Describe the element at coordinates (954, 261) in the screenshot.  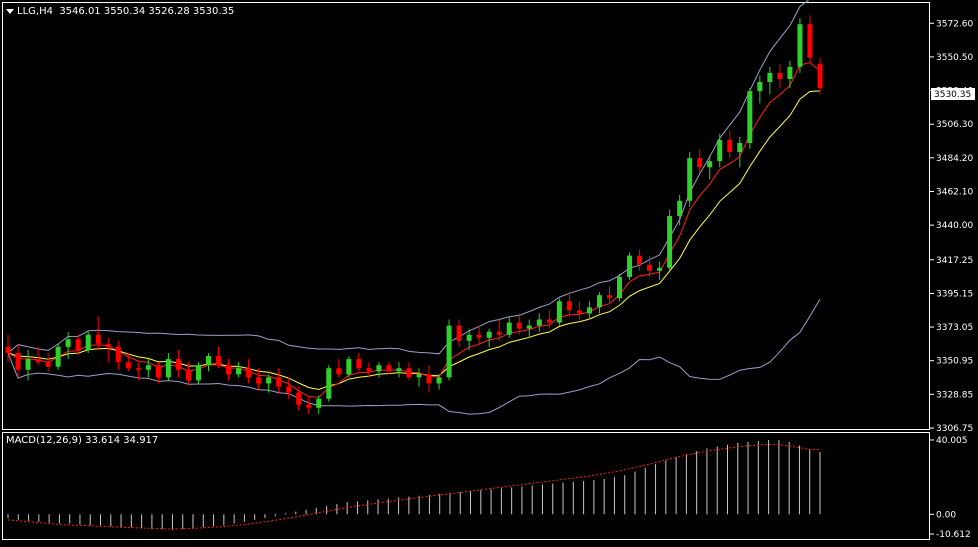
I see `price-tick-label: 3417.25` at that location.